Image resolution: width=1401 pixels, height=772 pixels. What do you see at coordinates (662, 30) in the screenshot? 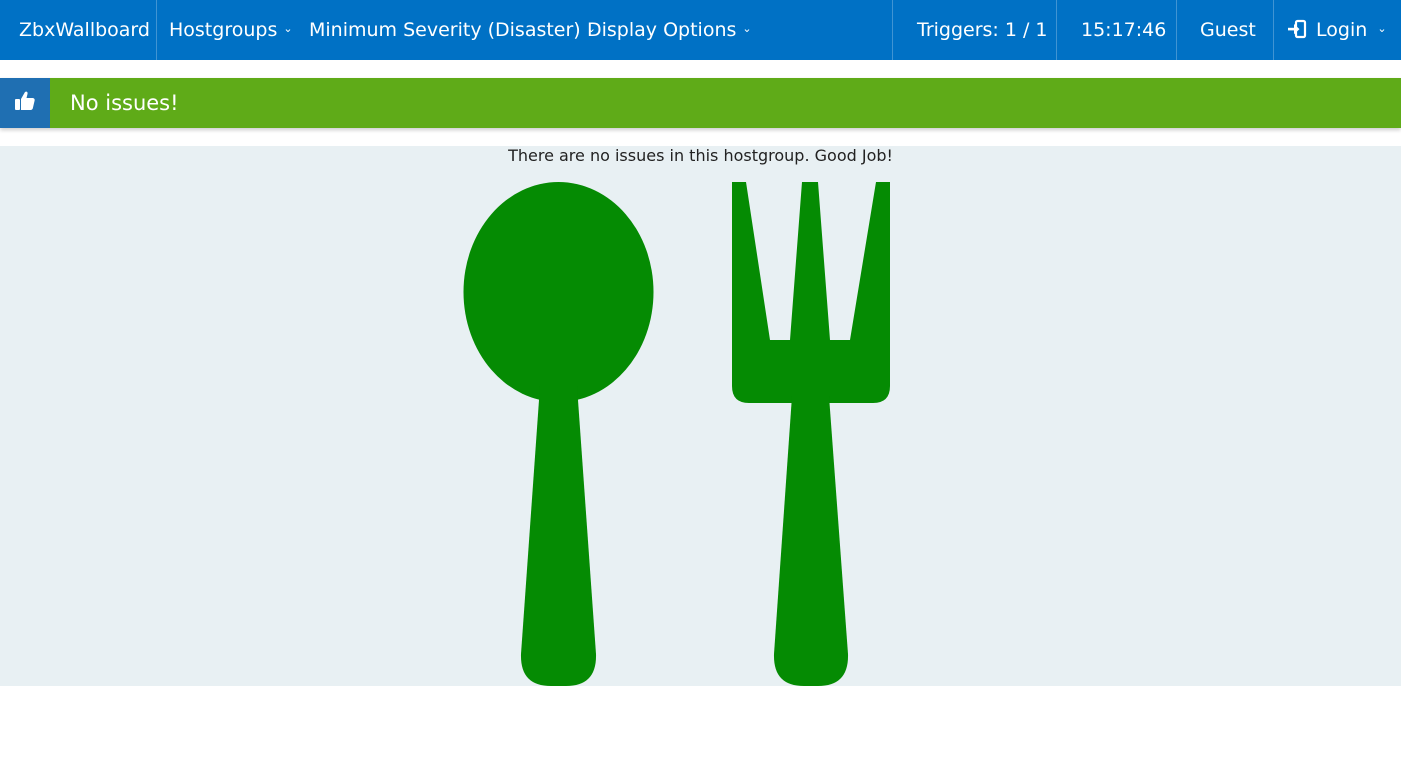
I see `display-options-label: Display Options` at bounding box center [662, 30].